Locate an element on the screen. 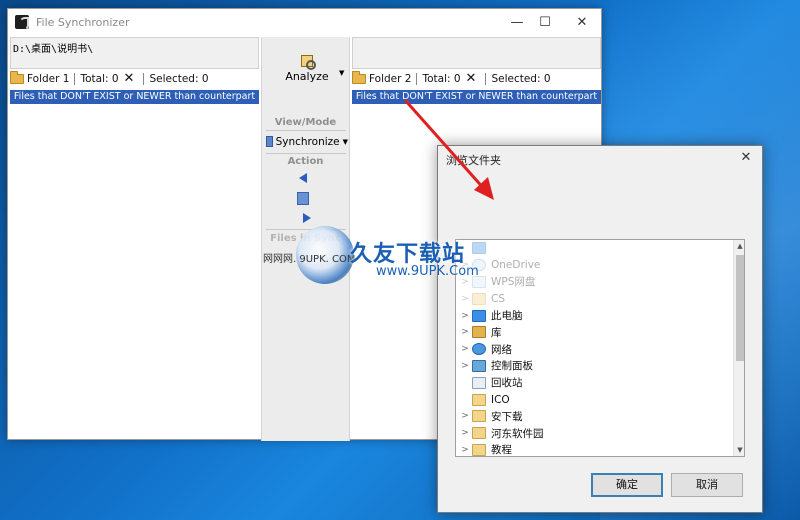 This screenshot has height=520, width=800. folder2-label: Folder 2 is located at coordinates (390, 79).